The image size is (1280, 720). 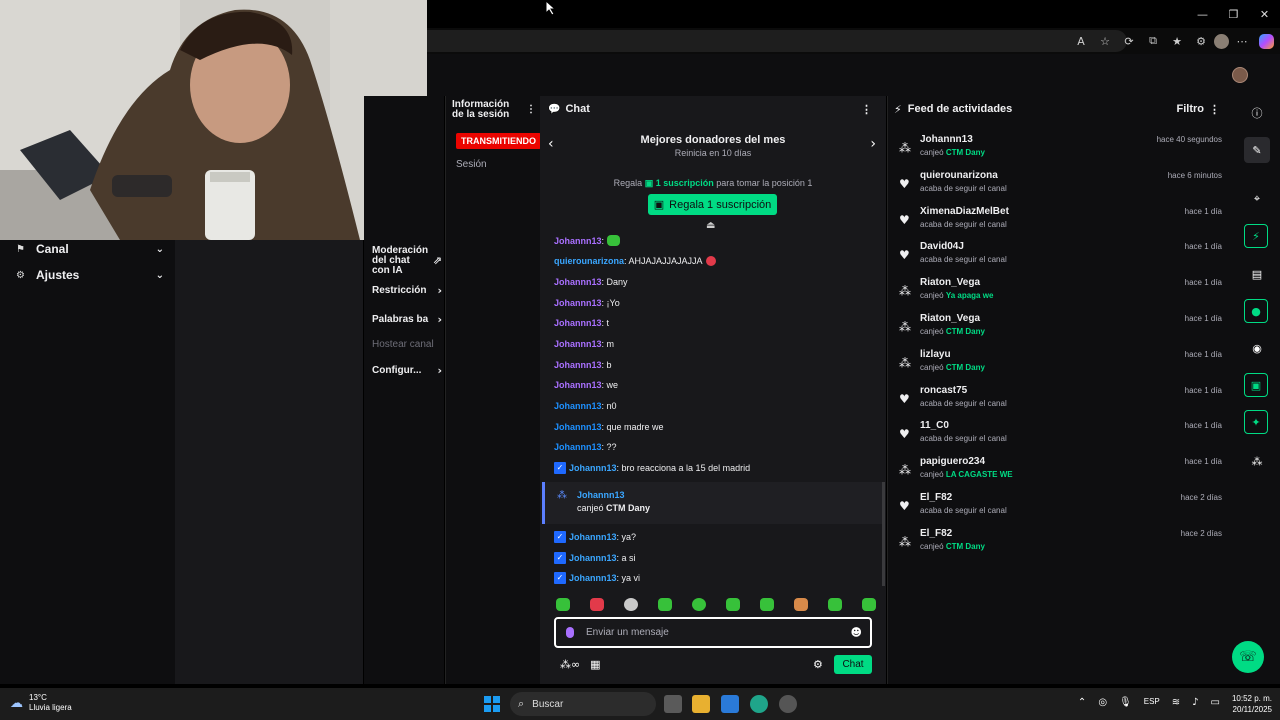 What do you see at coordinates (90, 275) in the screenshot?
I see `sidebar-item-ajustes: ⚙ Ajustes ⌄` at bounding box center [90, 275].